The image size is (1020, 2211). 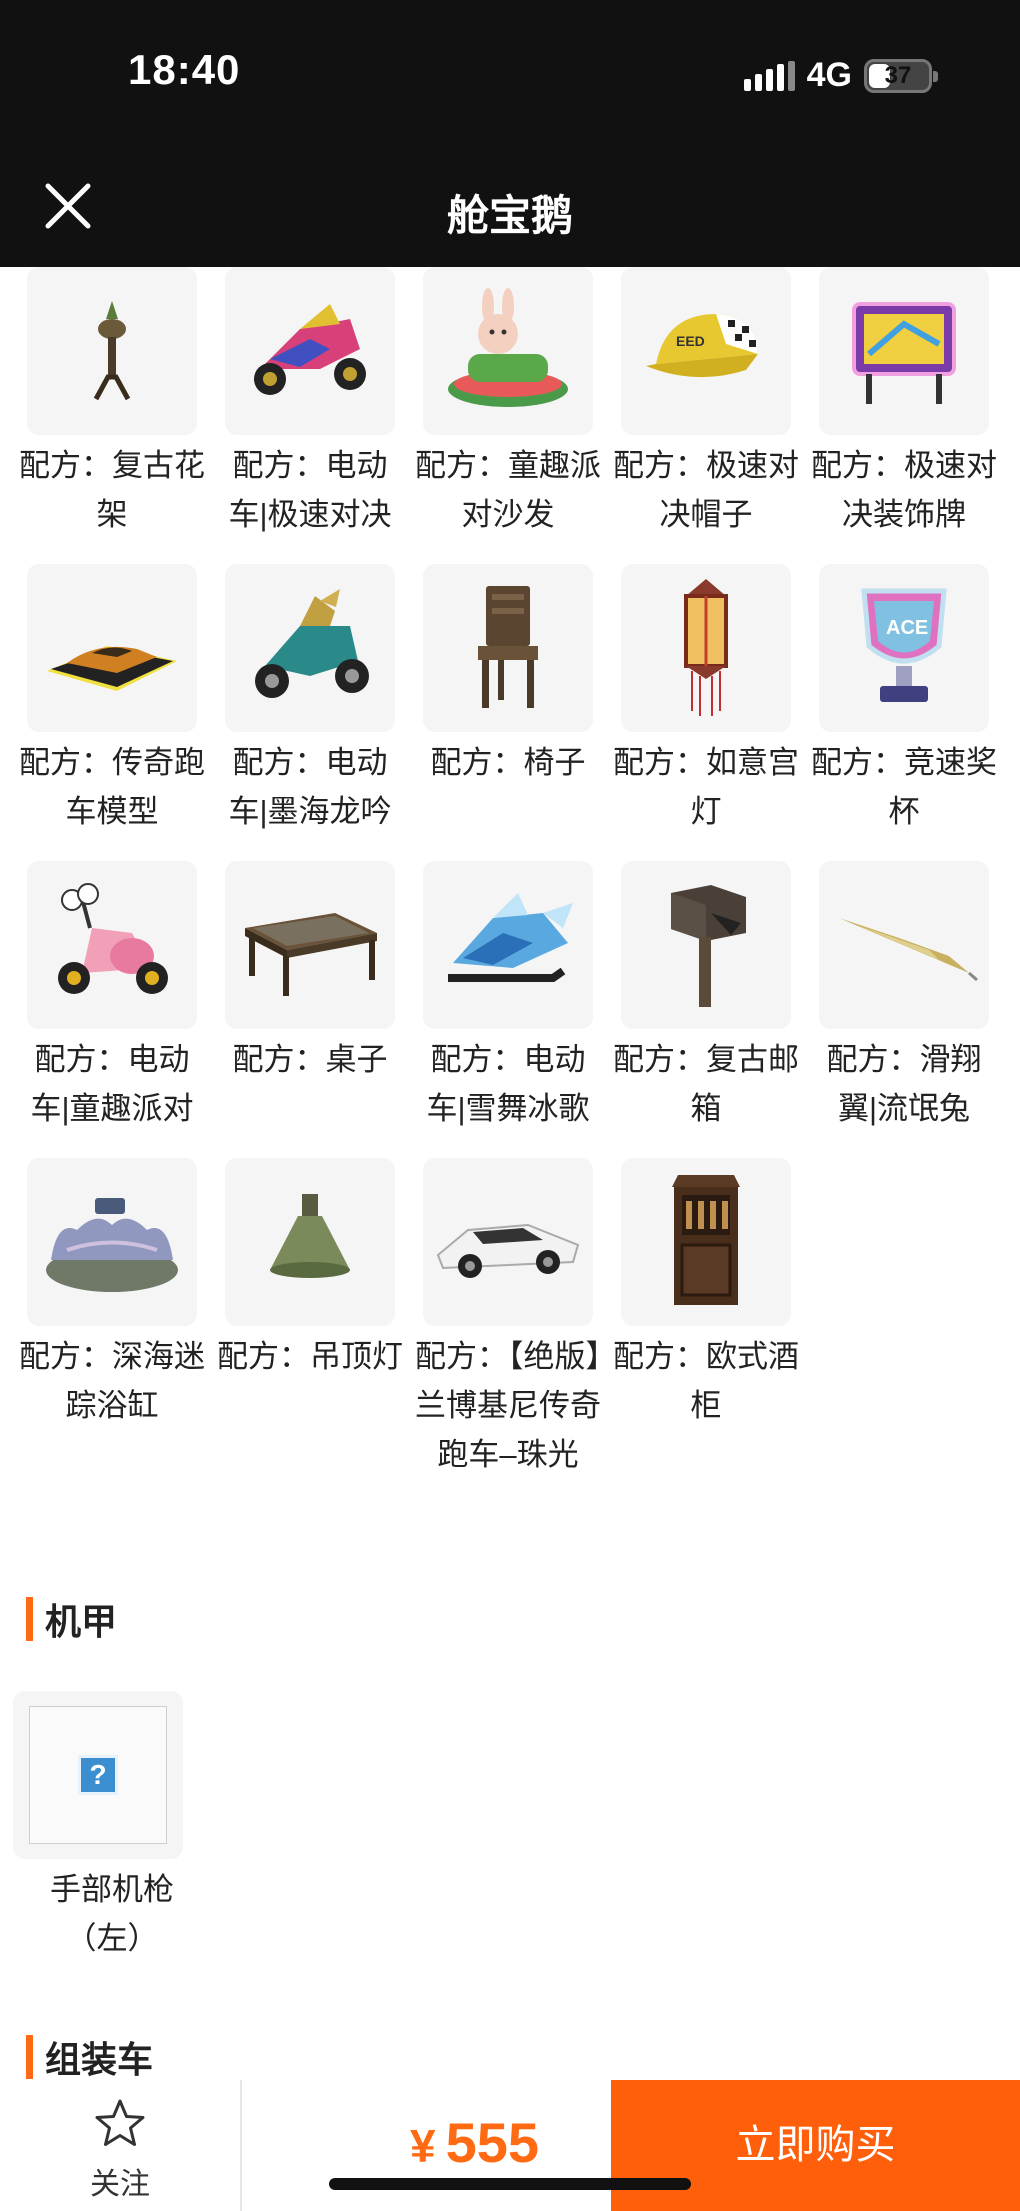 I want to click on section-title-assembly: 组装车, so click(x=99, y=2059).